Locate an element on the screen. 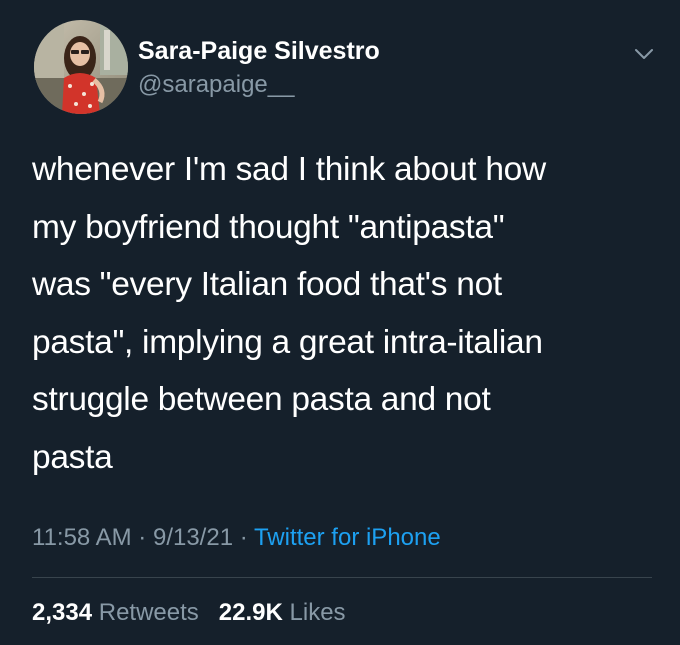  tweet-date: 9/13/21 is located at coordinates (193, 537).